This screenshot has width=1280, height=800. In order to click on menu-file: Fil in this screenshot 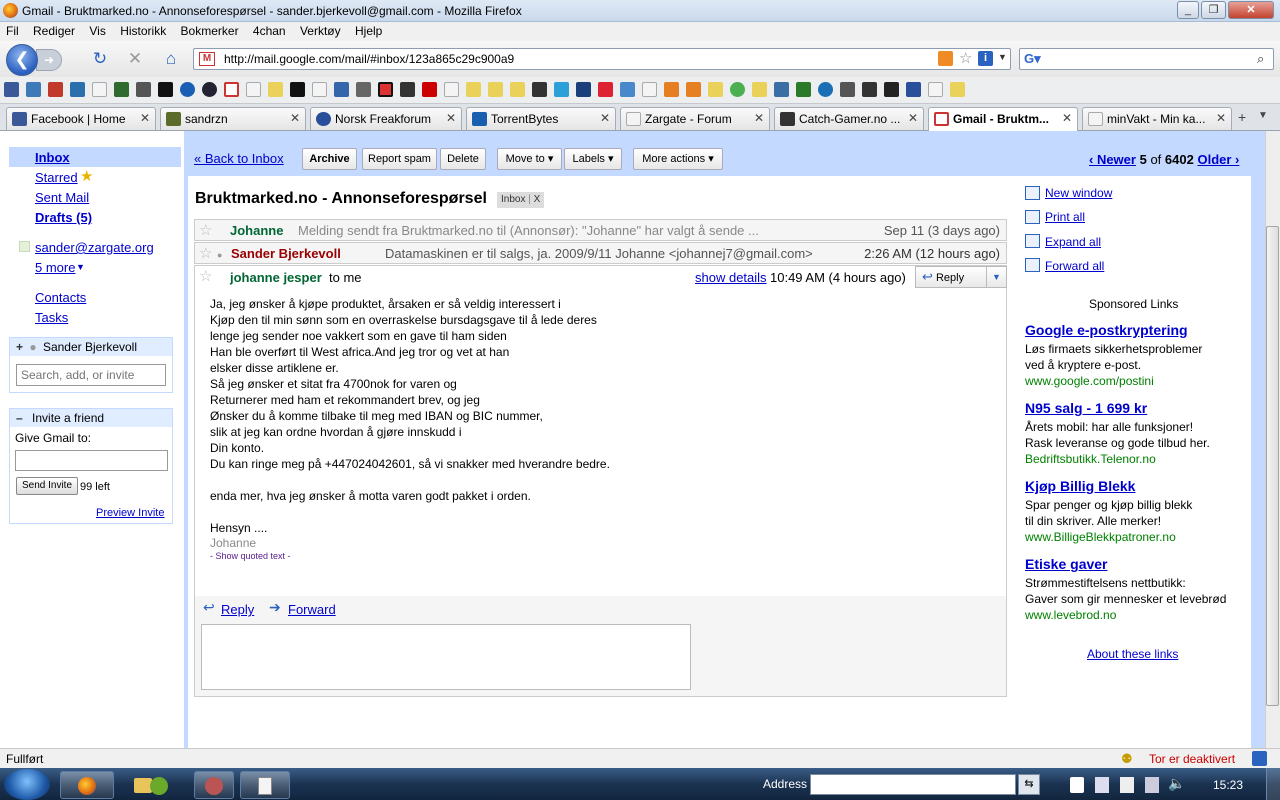, I will do `click(12, 30)`.